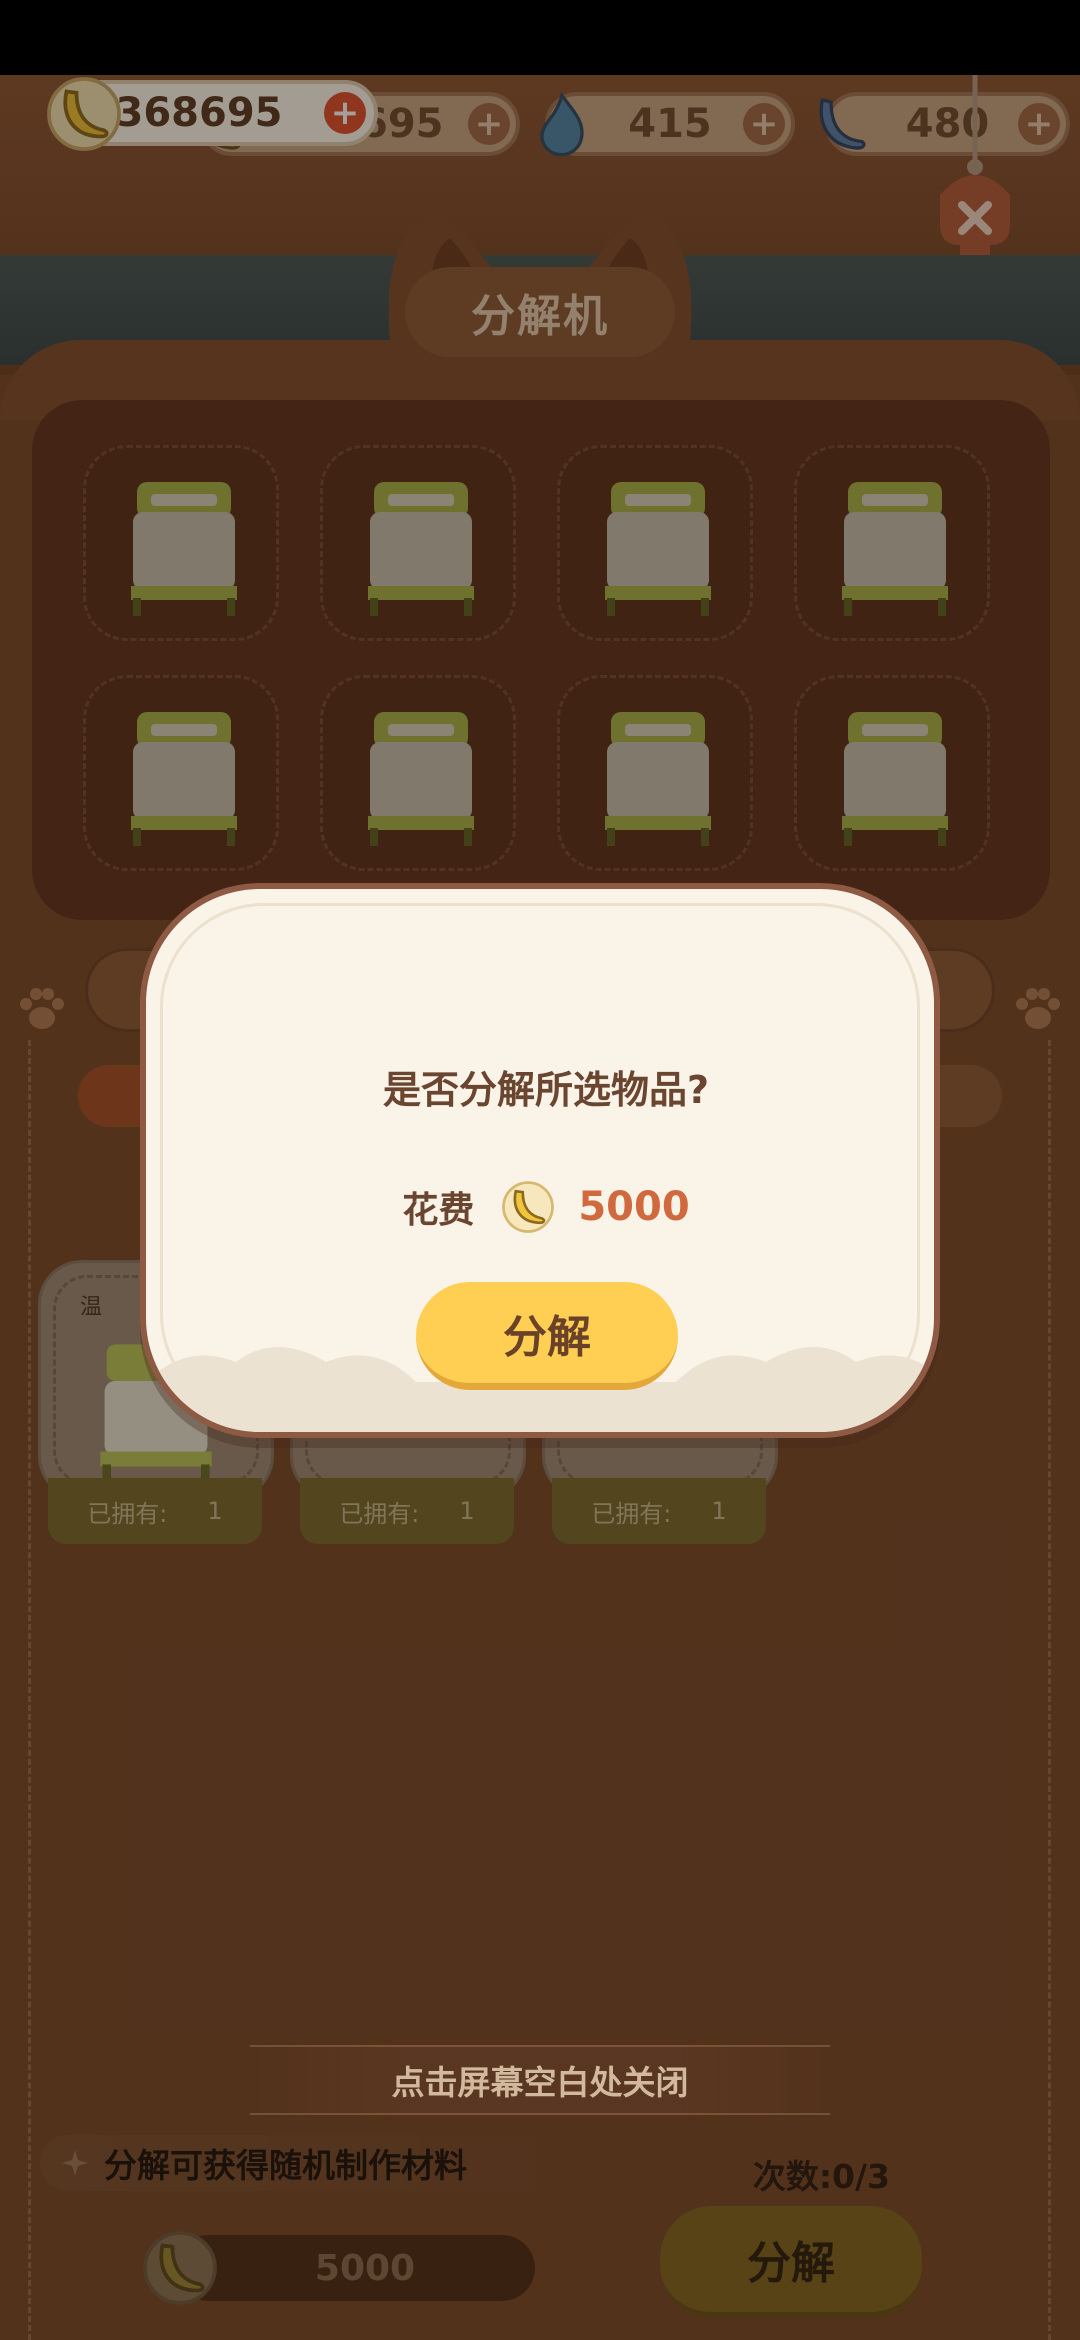  I want to click on status-bar, so click(540, 37).